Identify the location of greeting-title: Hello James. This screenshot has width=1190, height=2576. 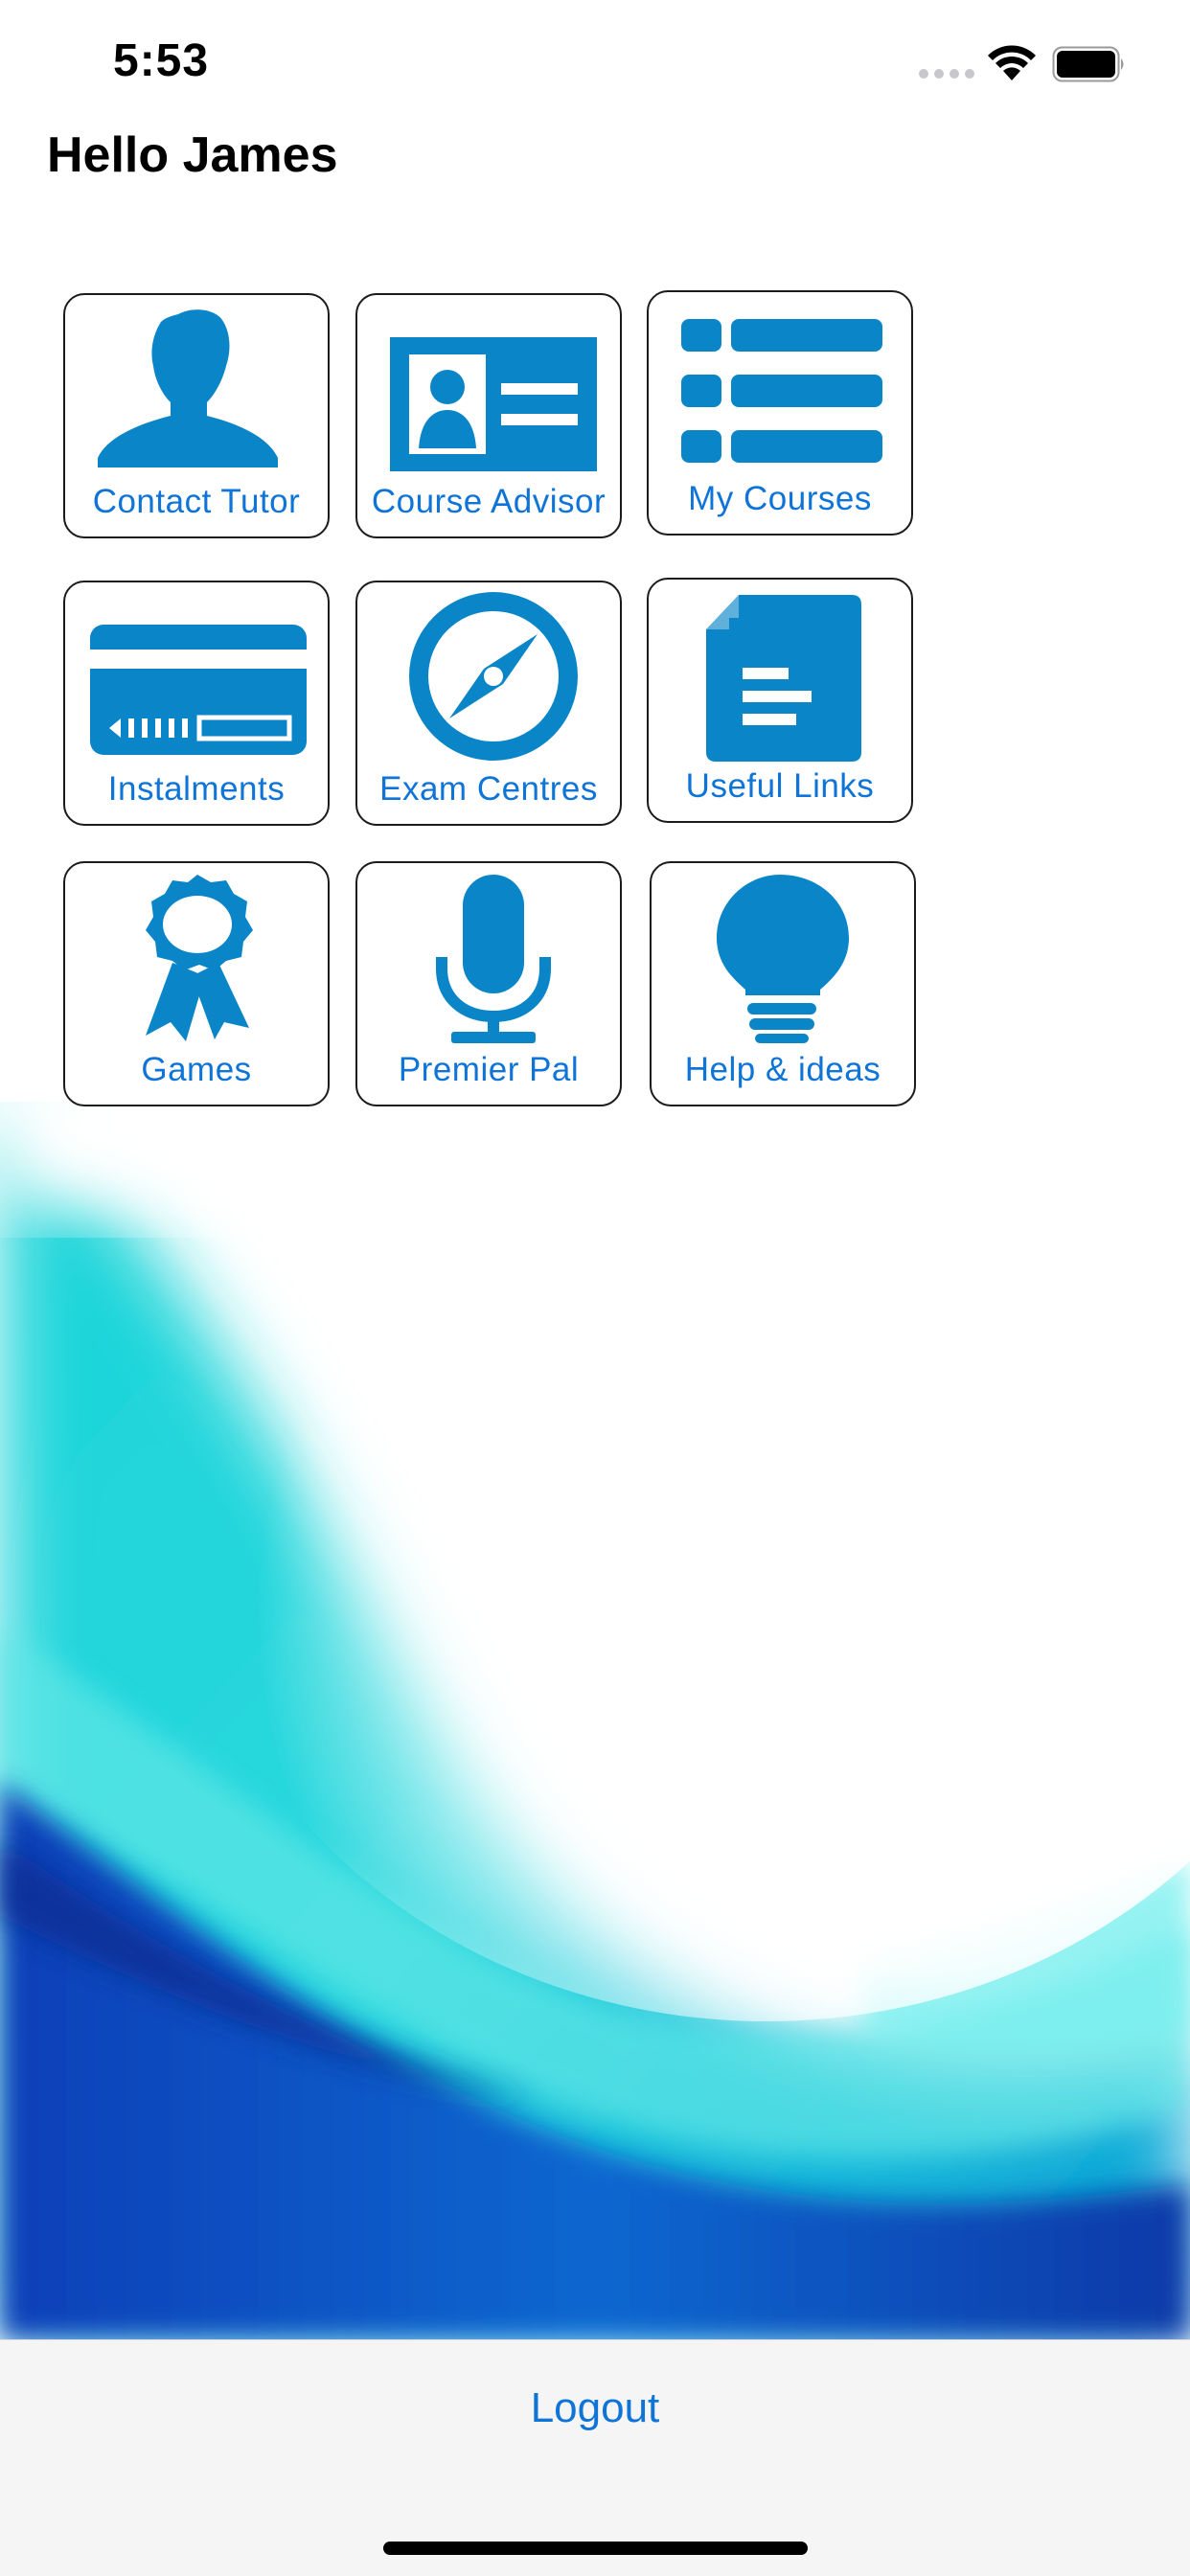
(193, 155).